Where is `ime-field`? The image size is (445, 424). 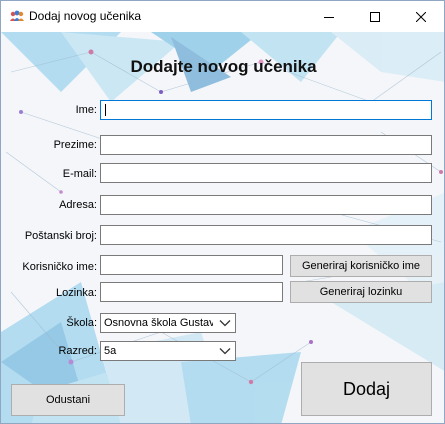
ime-field is located at coordinates (266, 110).